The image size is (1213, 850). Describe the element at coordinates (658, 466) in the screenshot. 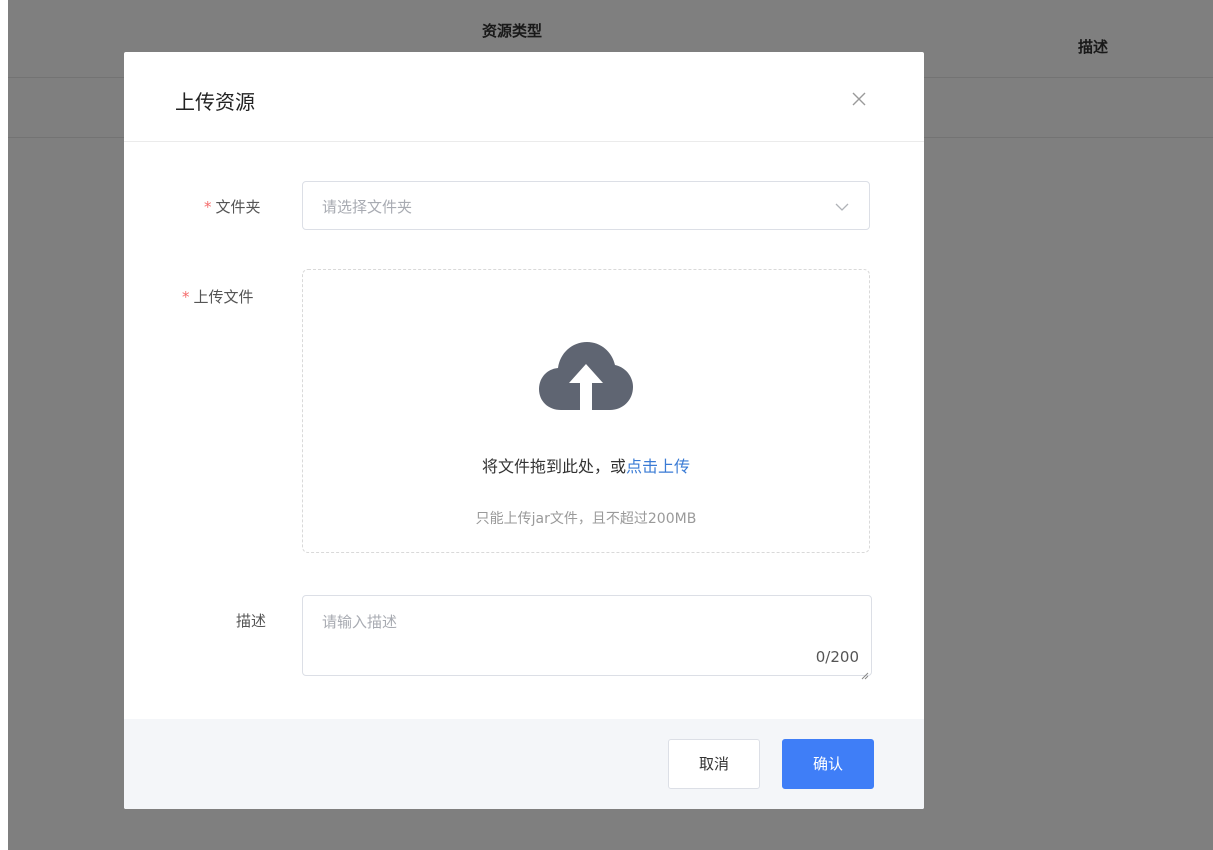

I see `click-upload-link: 点击上传` at that location.